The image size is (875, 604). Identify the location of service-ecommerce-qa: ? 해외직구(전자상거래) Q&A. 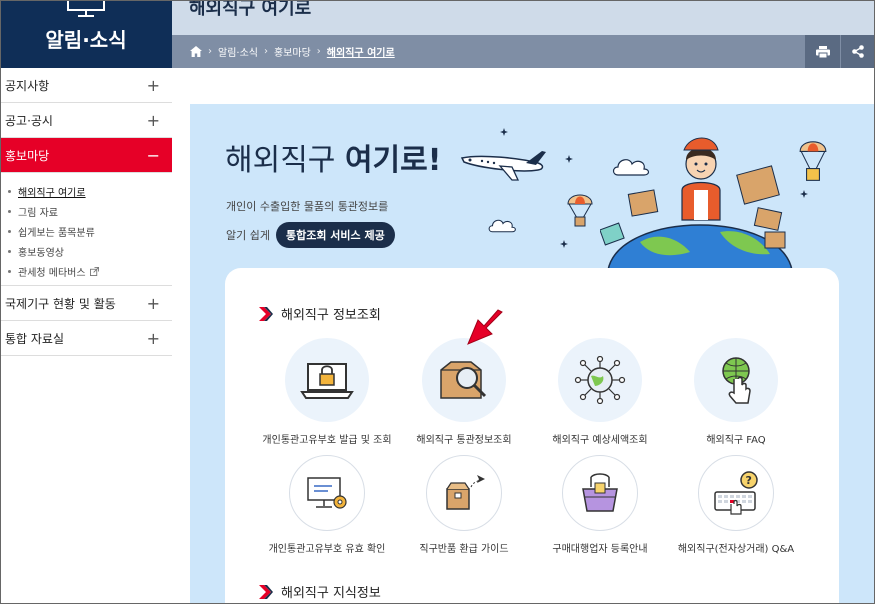
(736, 505).